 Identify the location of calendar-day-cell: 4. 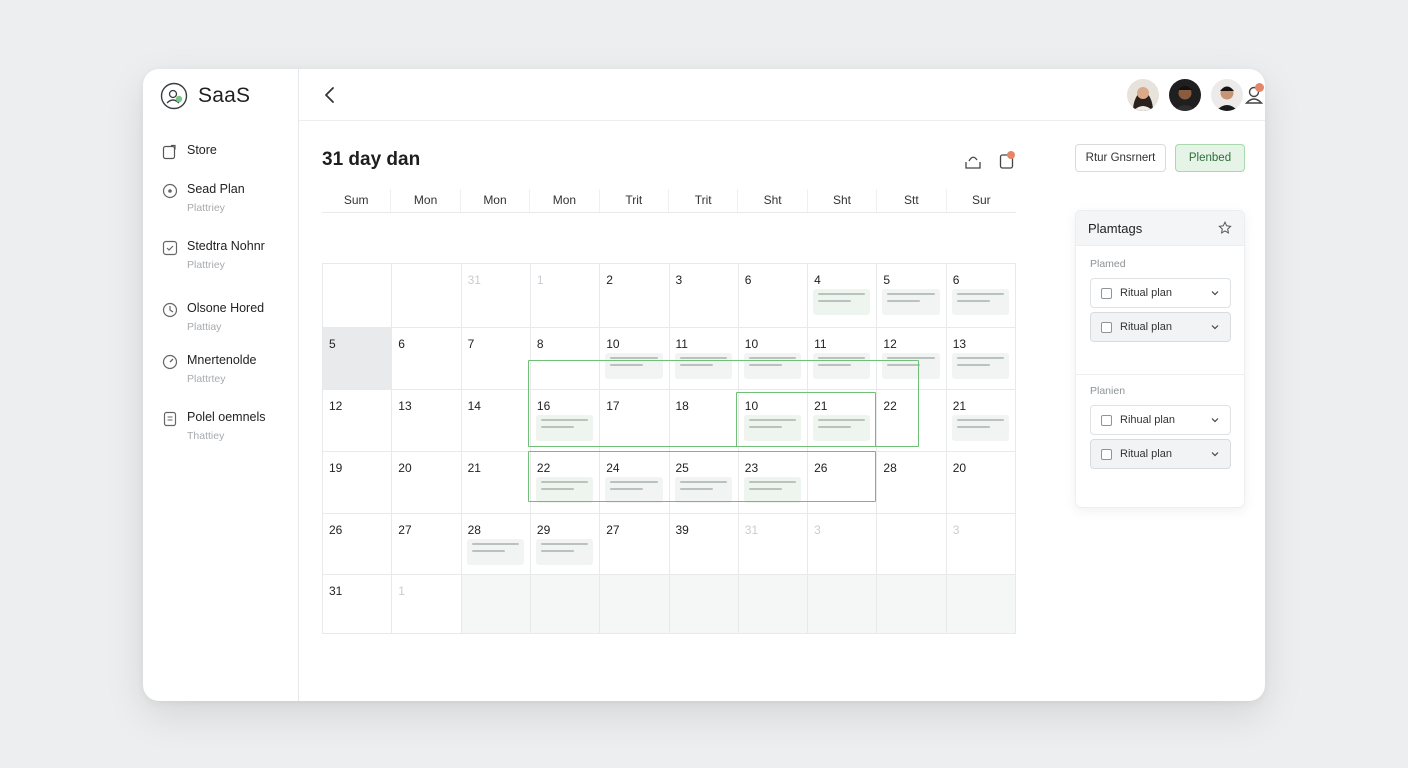
(843, 296).